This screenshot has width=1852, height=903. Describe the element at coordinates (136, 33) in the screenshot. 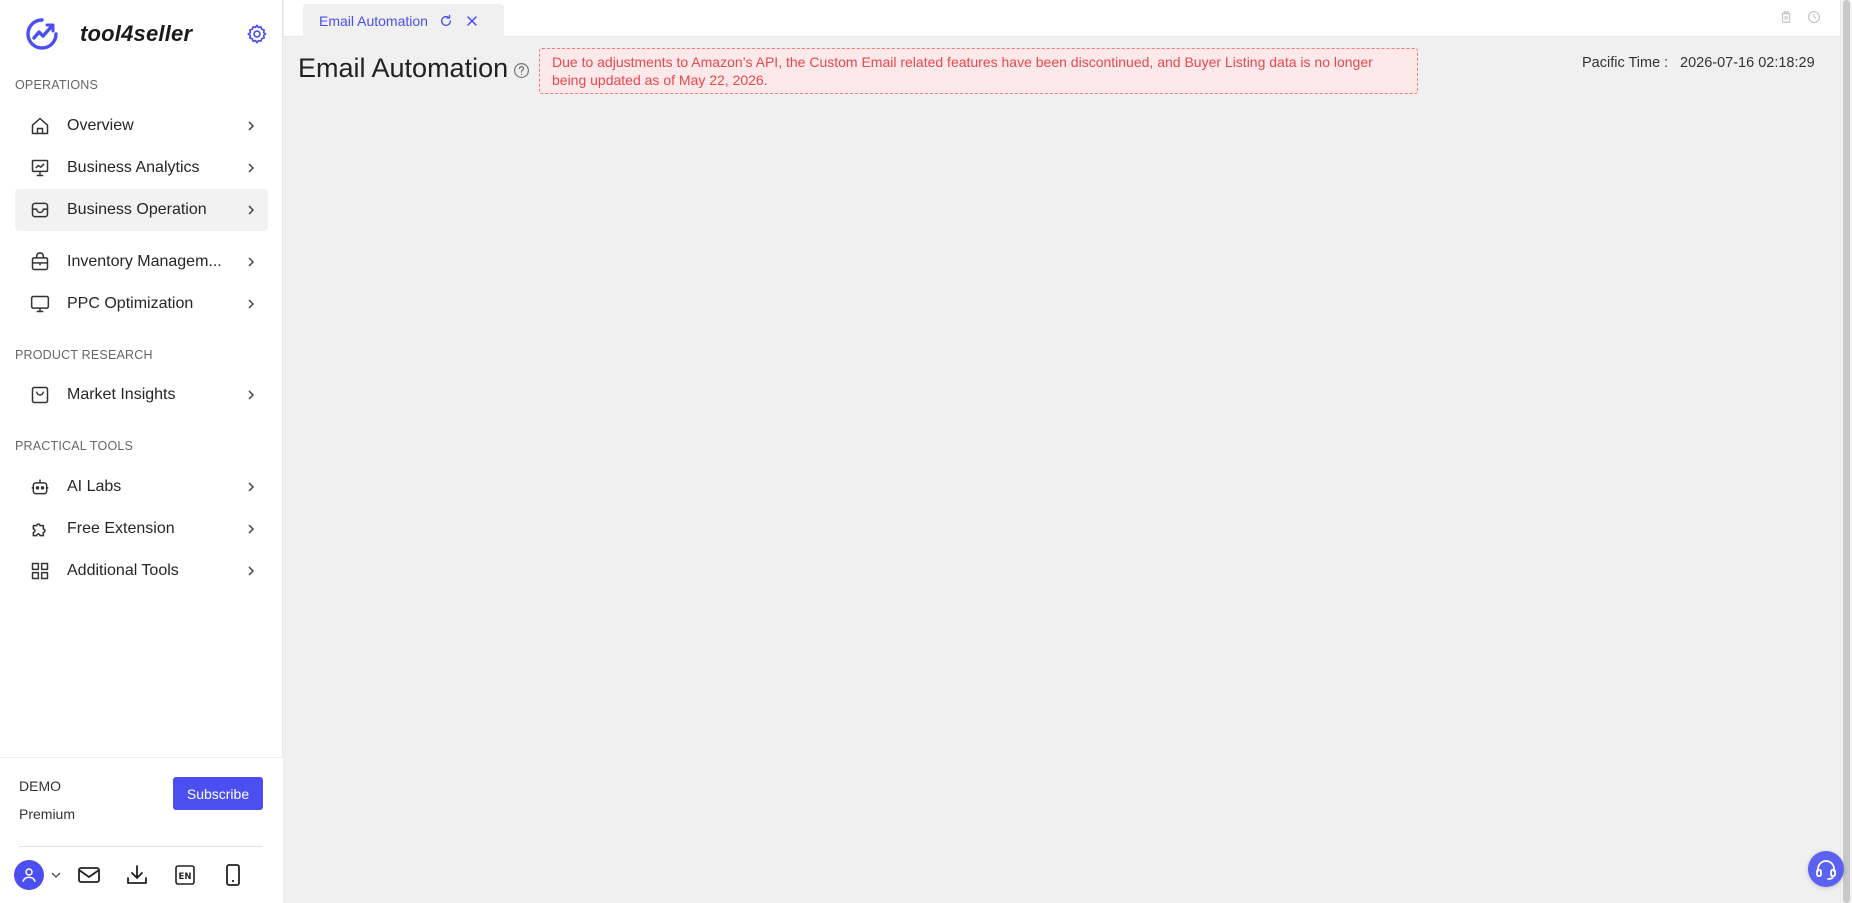

I see `brand-name: tool4seller` at that location.